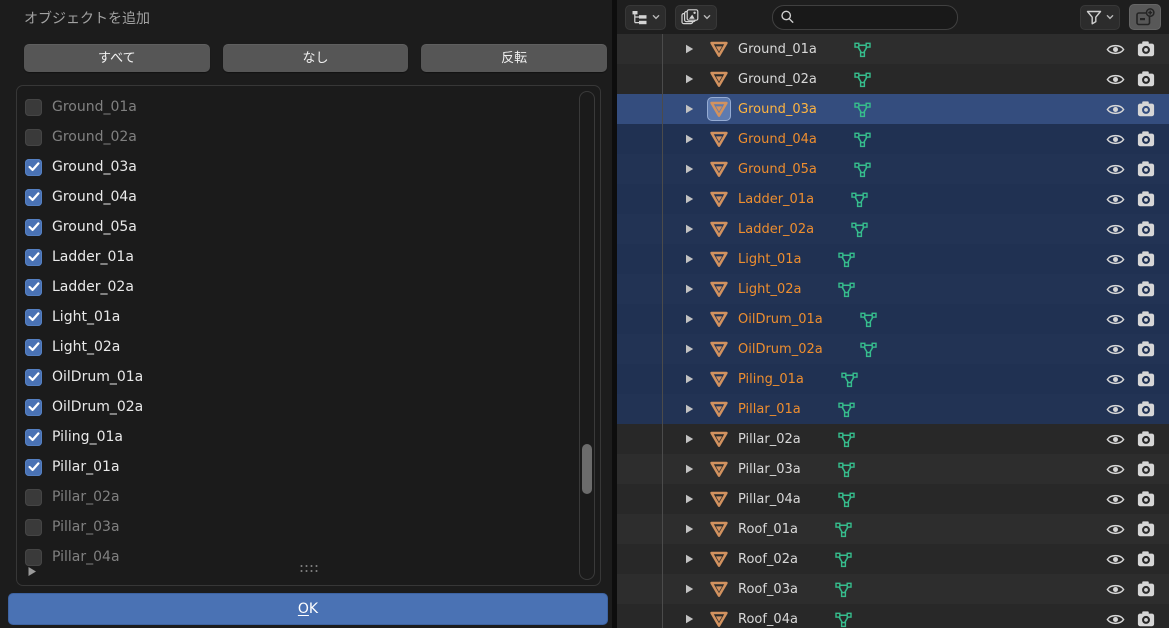 Image resolution: width=1169 pixels, height=628 pixels. Describe the element at coordinates (768, 589) in the screenshot. I see `object-name: Roof_03a` at that location.